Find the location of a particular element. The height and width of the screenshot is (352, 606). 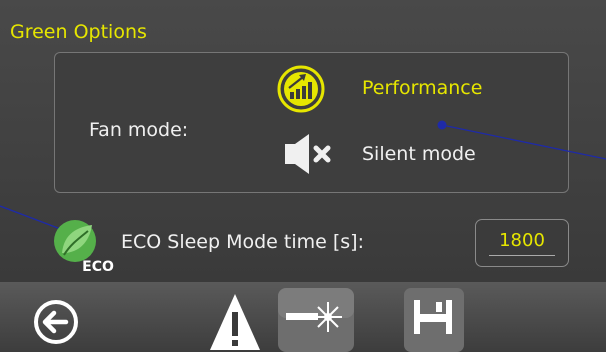

speaker-mute-icon is located at coordinates (312, 154).